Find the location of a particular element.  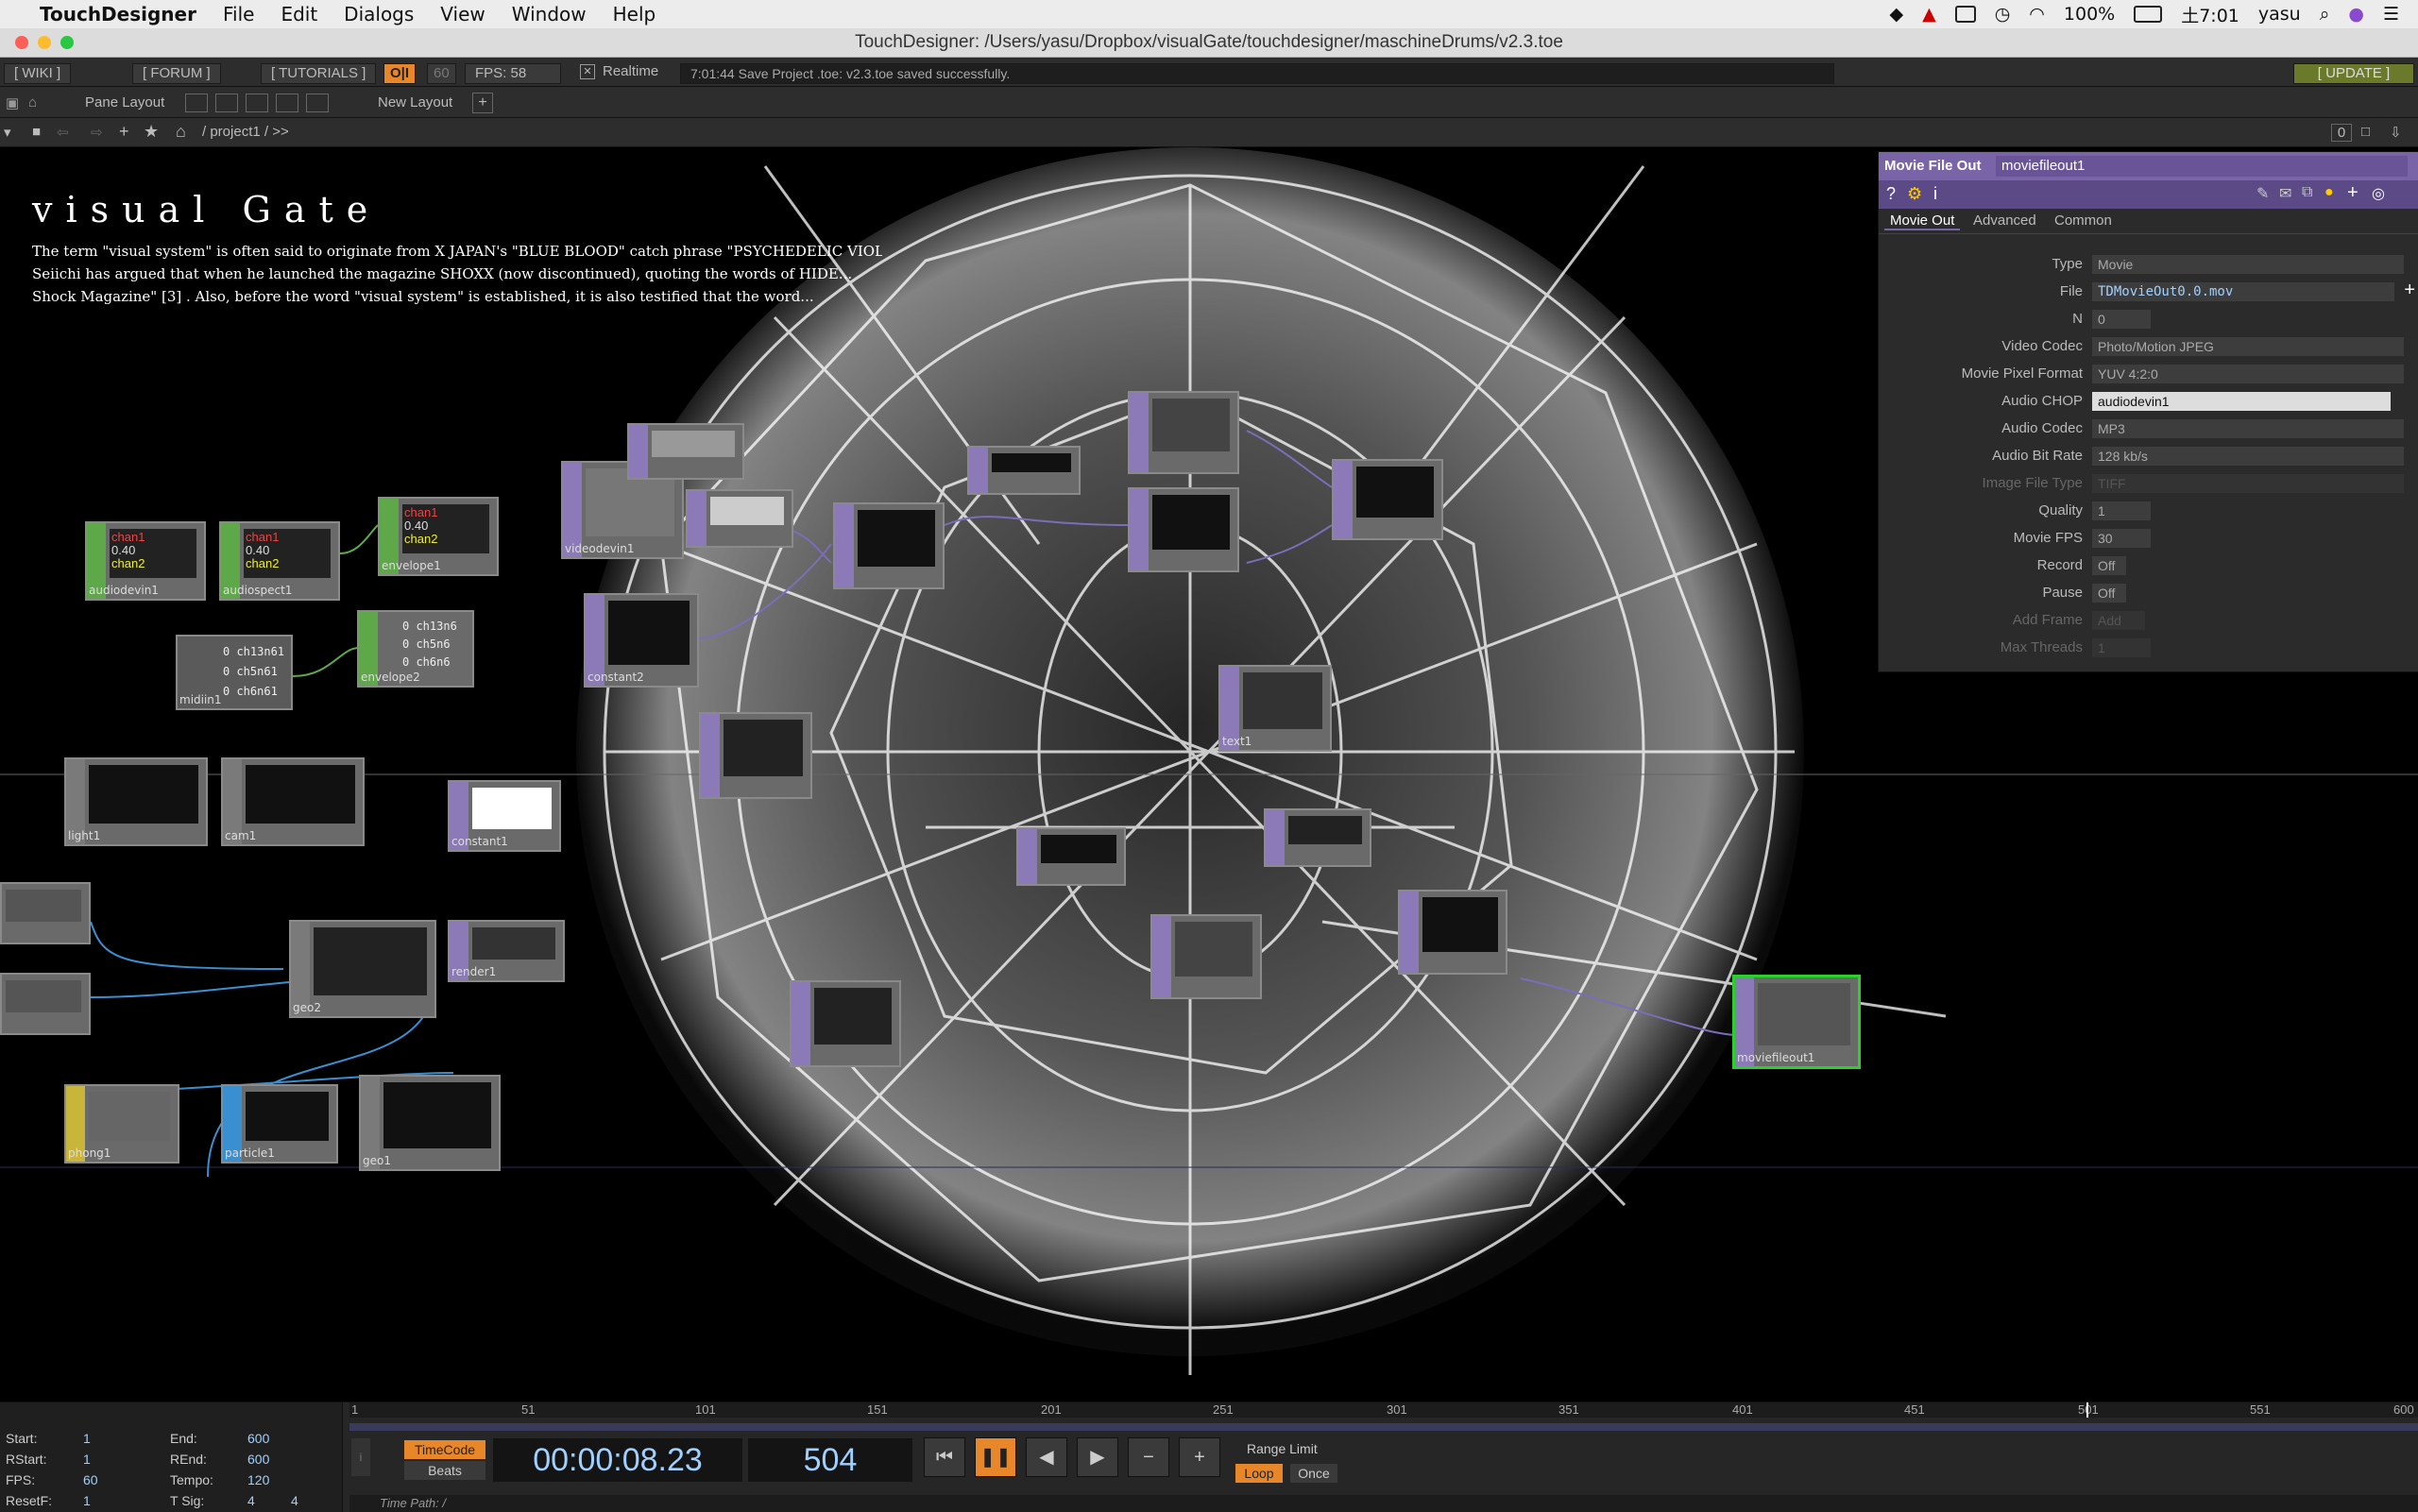

notification-center-icon: ☰ is located at coordinates (2391, 15).